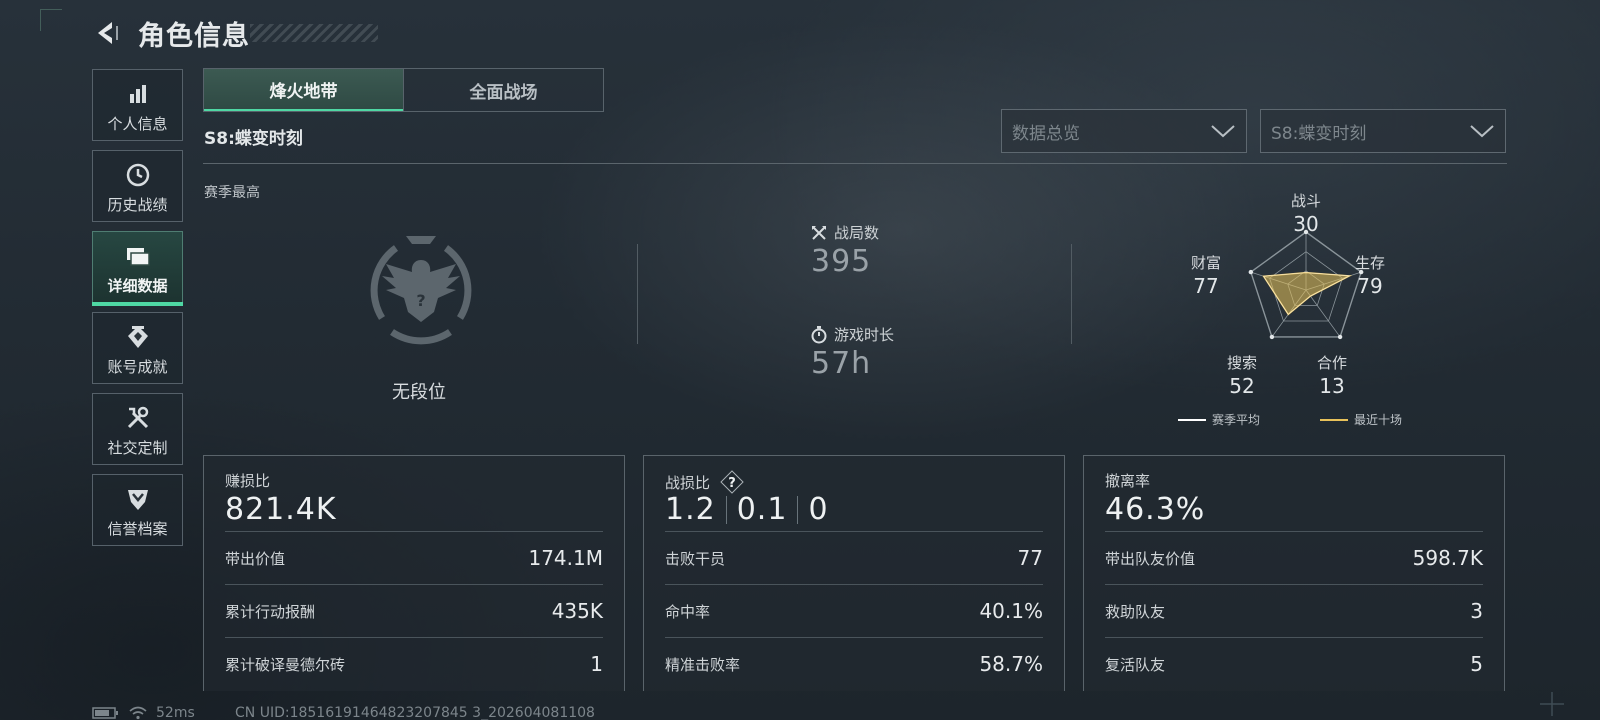 The image size is (1600, 720). What do you see at coordinates (138, 418) in the screenshot?
I see `tools-icon` at bounding box center [138, 418].